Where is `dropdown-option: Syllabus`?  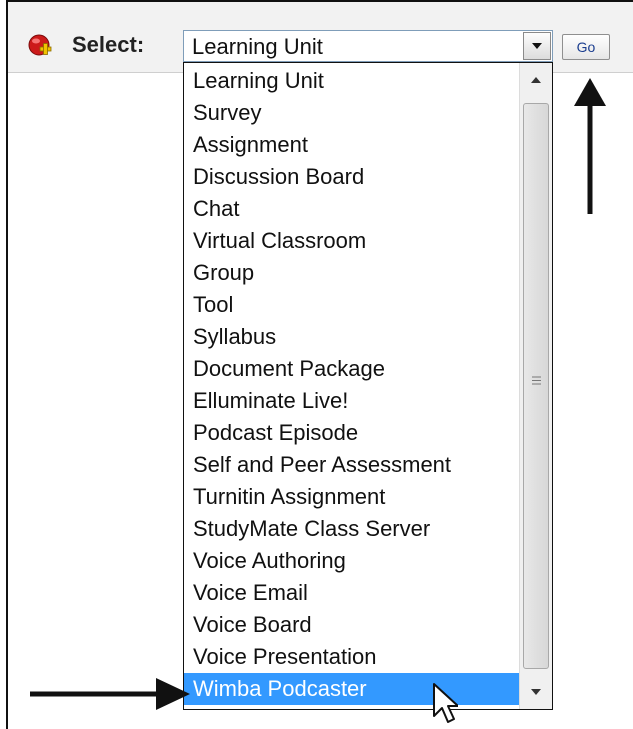
dropdown-option: Syllabus is located at coordinates (351, 337).